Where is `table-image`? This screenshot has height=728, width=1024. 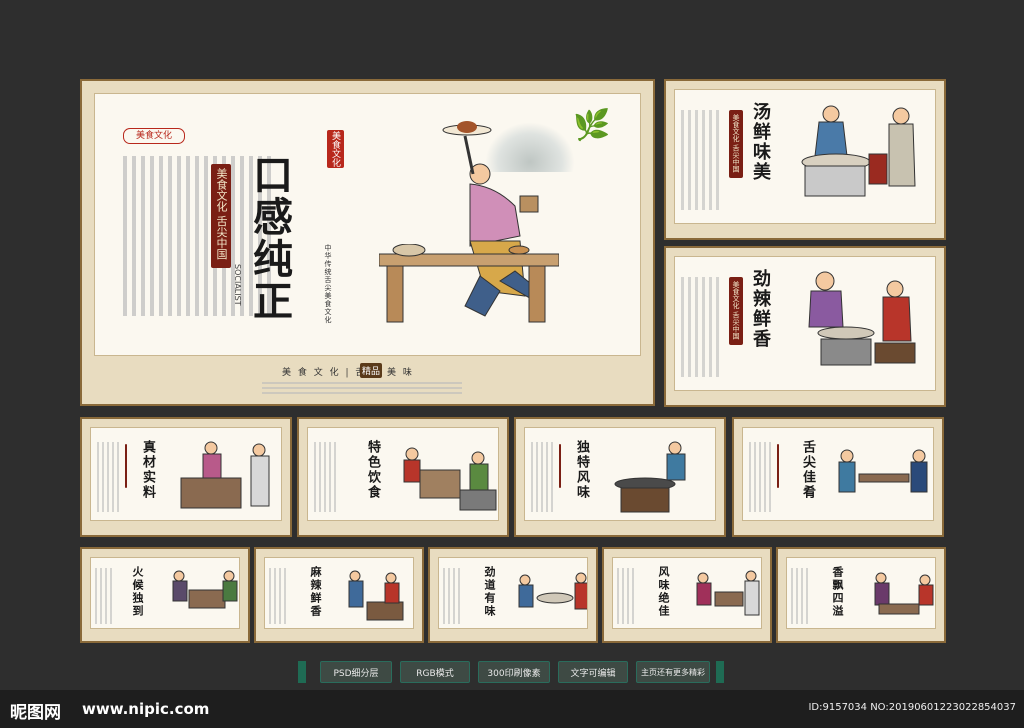 table-image is located at coordinates (469, 283).